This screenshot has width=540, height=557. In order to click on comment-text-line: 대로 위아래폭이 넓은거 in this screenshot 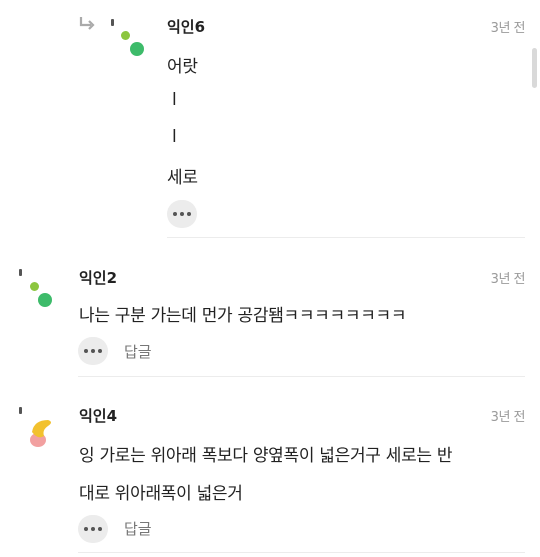, I will do `click(161, 494)`.